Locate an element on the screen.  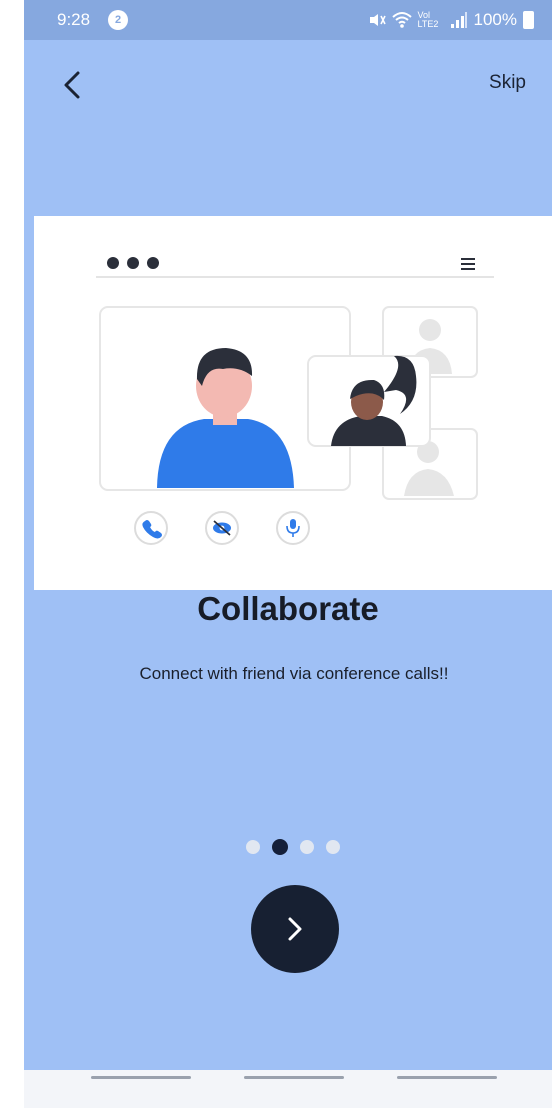
hamburger-icon is located at coordinates (468, 264).